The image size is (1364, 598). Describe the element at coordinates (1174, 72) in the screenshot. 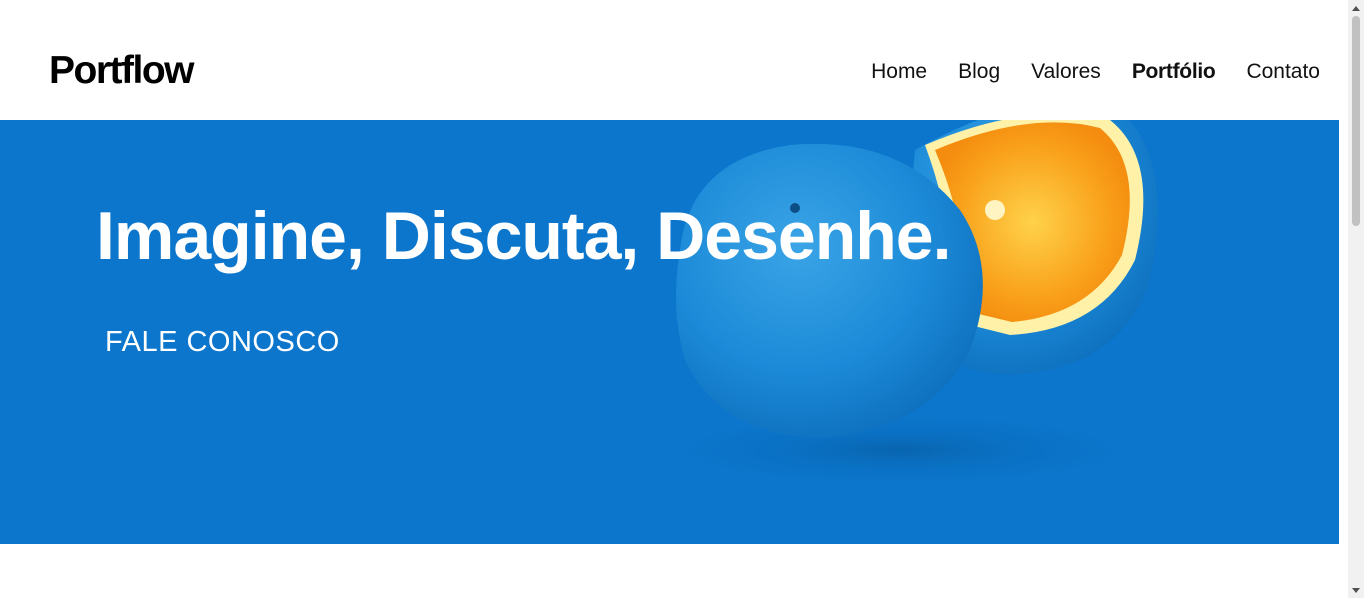

I see `nav-portfolio: Portfólio` at that location.